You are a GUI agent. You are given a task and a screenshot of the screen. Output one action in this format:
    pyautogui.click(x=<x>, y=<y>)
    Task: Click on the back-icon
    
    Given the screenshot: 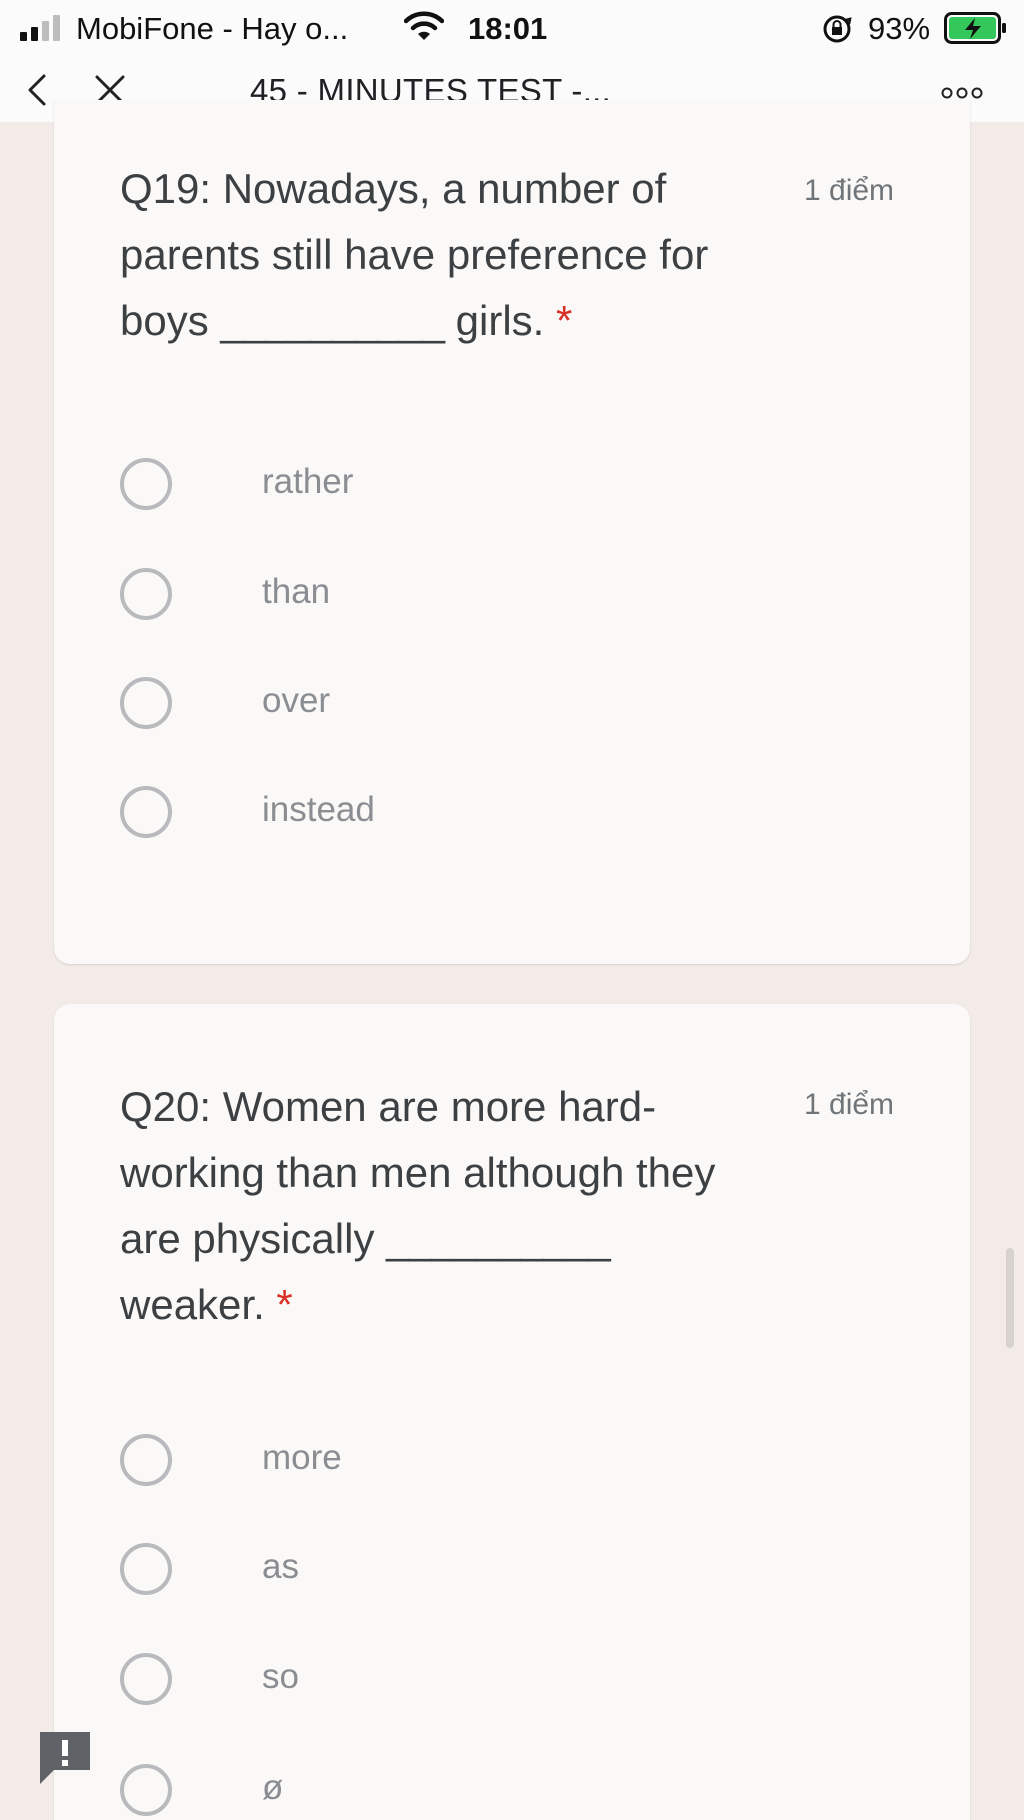 What is the action you would take?
    pyautogui.click(x=39, y=92)
    